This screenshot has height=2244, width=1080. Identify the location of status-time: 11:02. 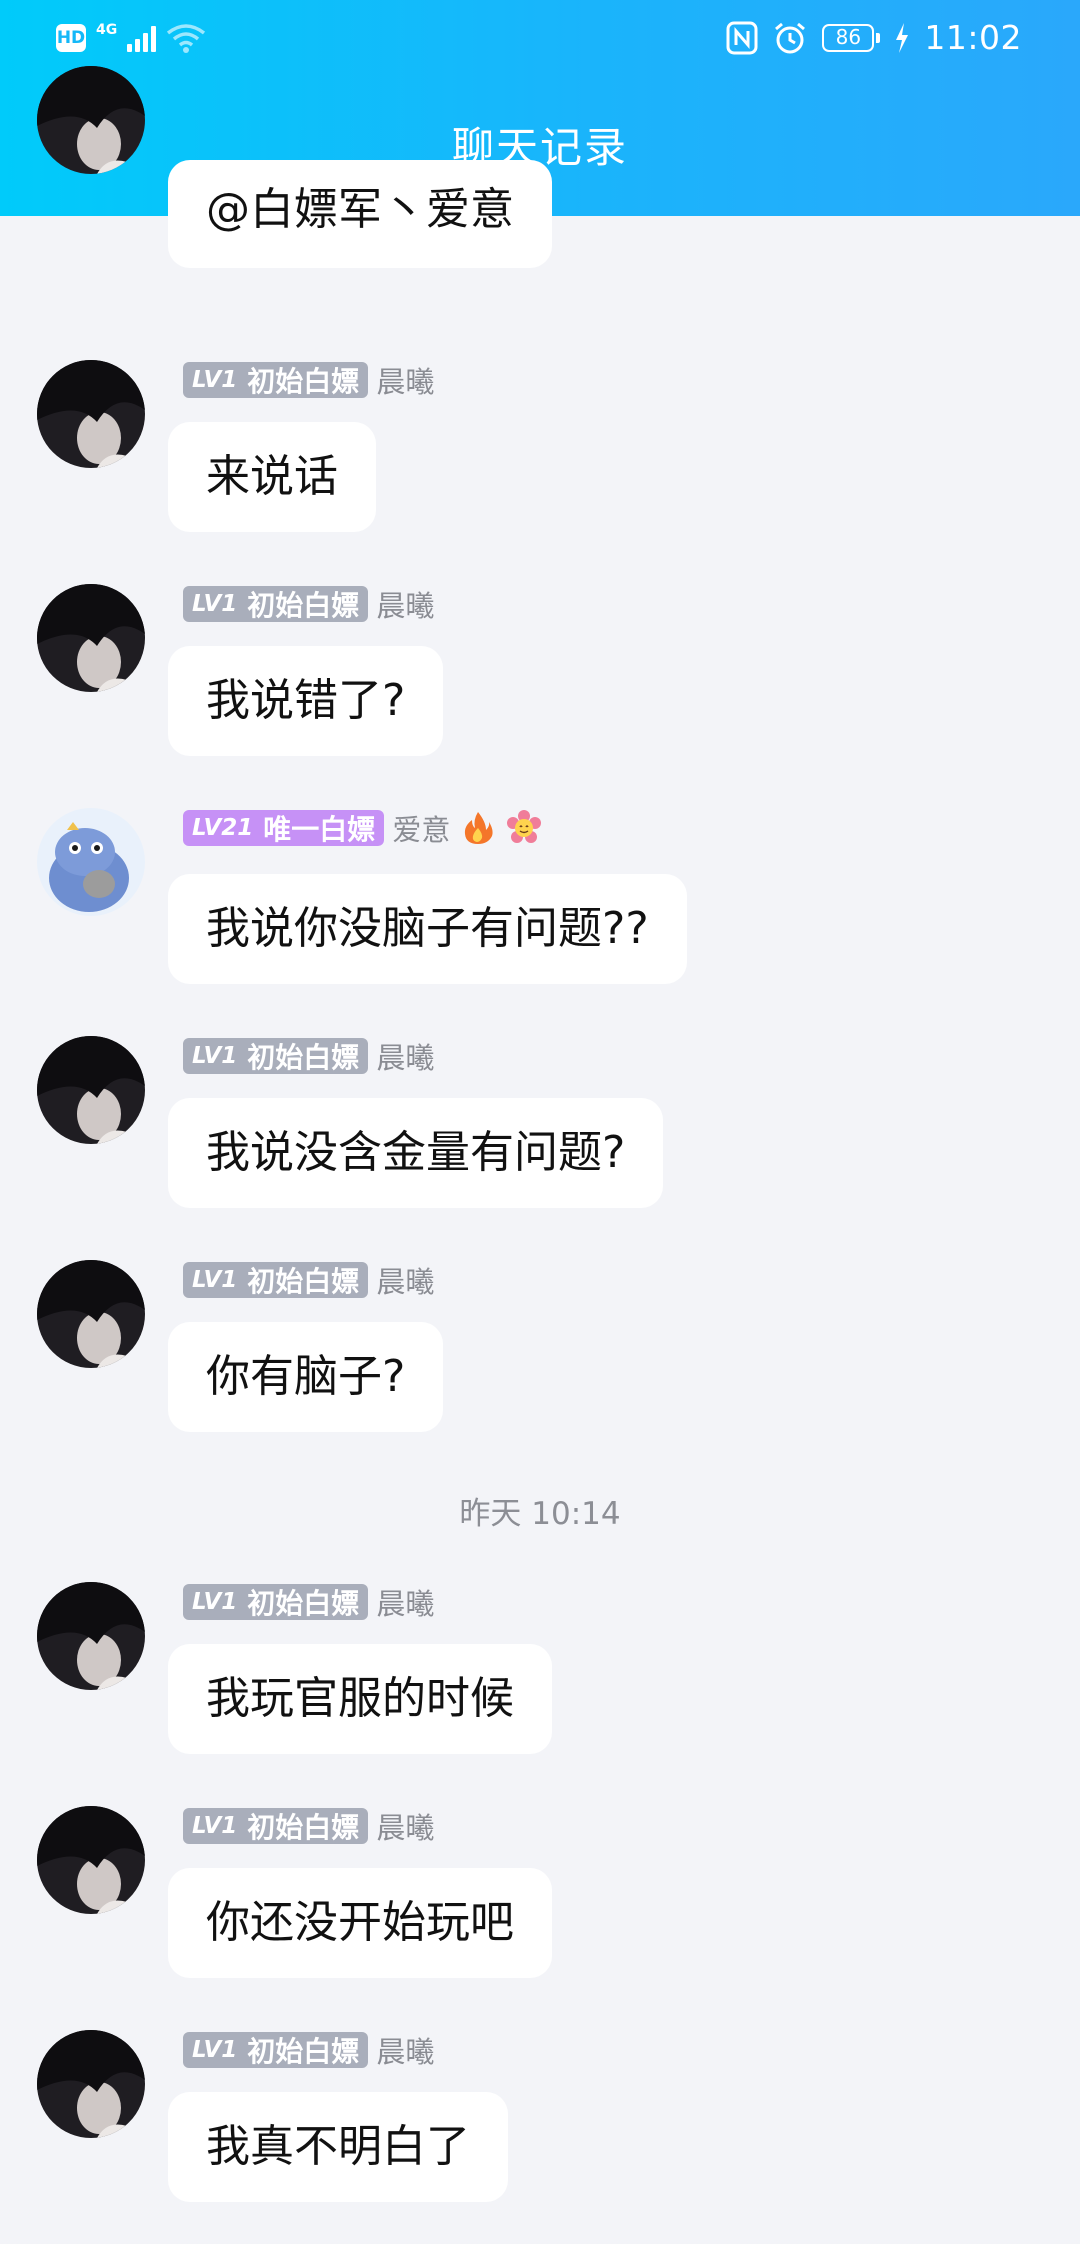
(973, 37).